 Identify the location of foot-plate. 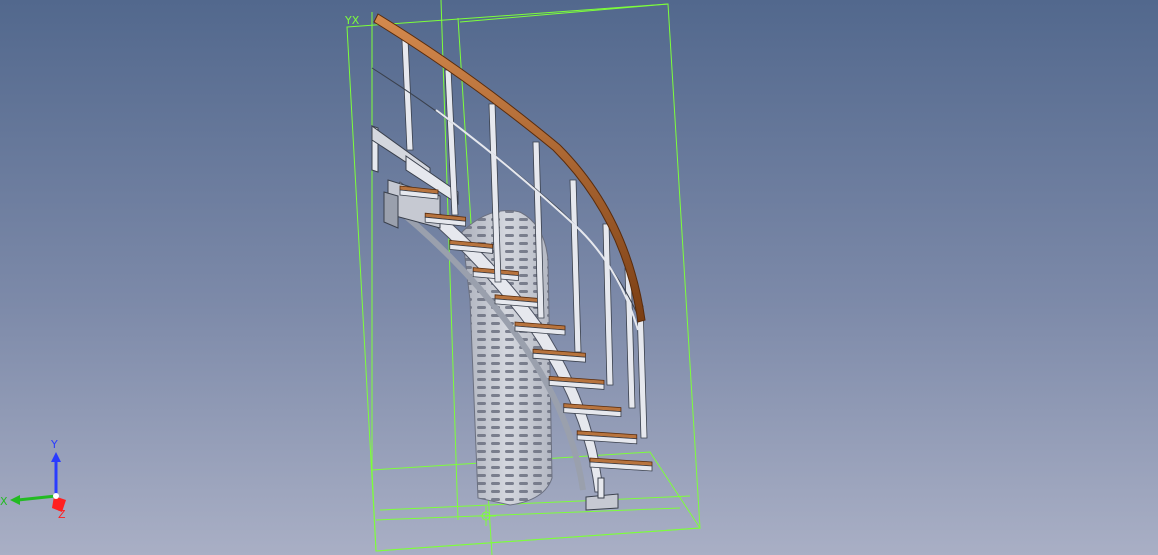
(602, 494).